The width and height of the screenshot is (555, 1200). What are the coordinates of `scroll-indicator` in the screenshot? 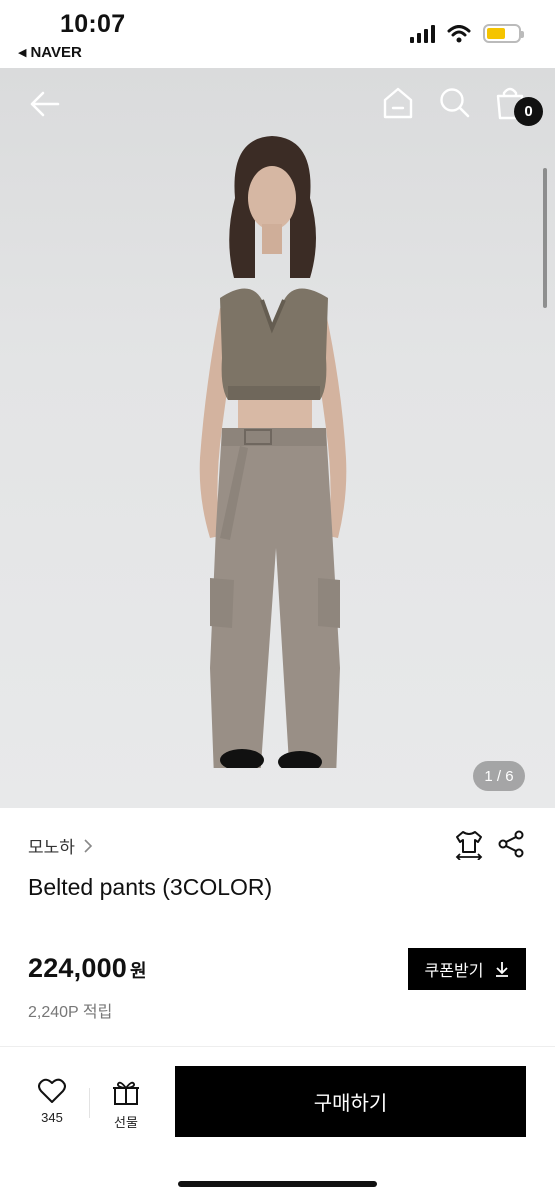 It's located at (545, 238).